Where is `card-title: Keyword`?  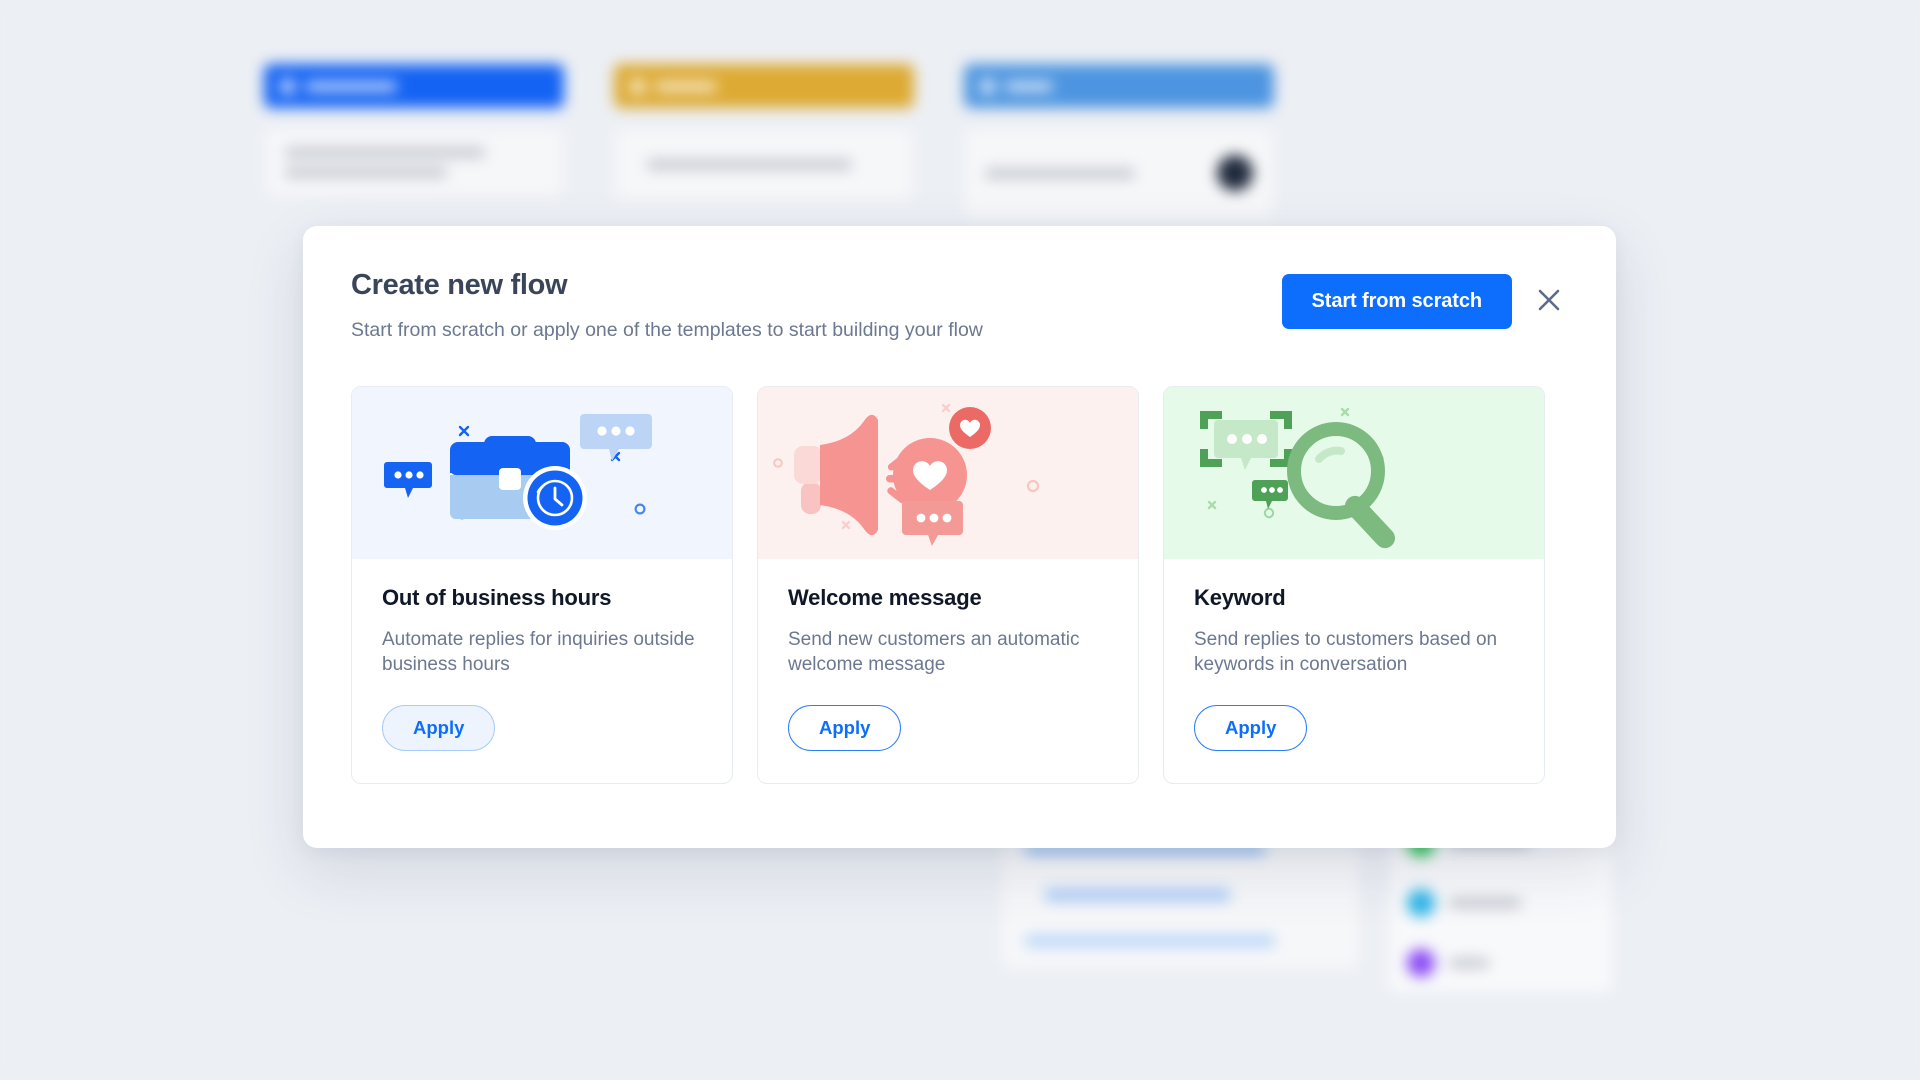
card-title: Keyword is located at coordinates (1240, 598).